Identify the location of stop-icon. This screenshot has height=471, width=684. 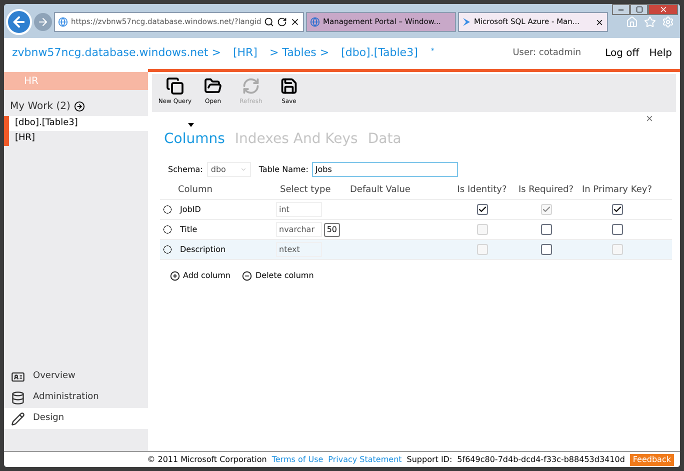
(295, 22).